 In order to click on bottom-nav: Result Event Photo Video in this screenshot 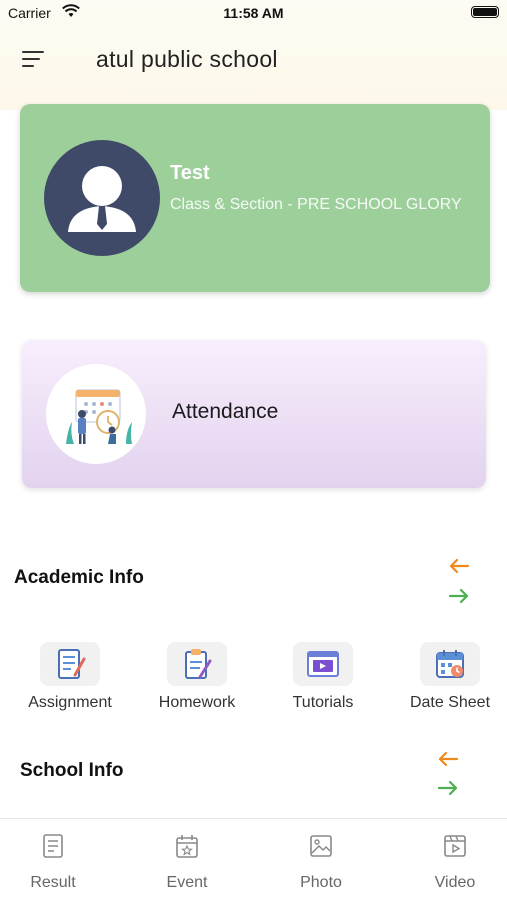, I will do `click(253, 859)`.